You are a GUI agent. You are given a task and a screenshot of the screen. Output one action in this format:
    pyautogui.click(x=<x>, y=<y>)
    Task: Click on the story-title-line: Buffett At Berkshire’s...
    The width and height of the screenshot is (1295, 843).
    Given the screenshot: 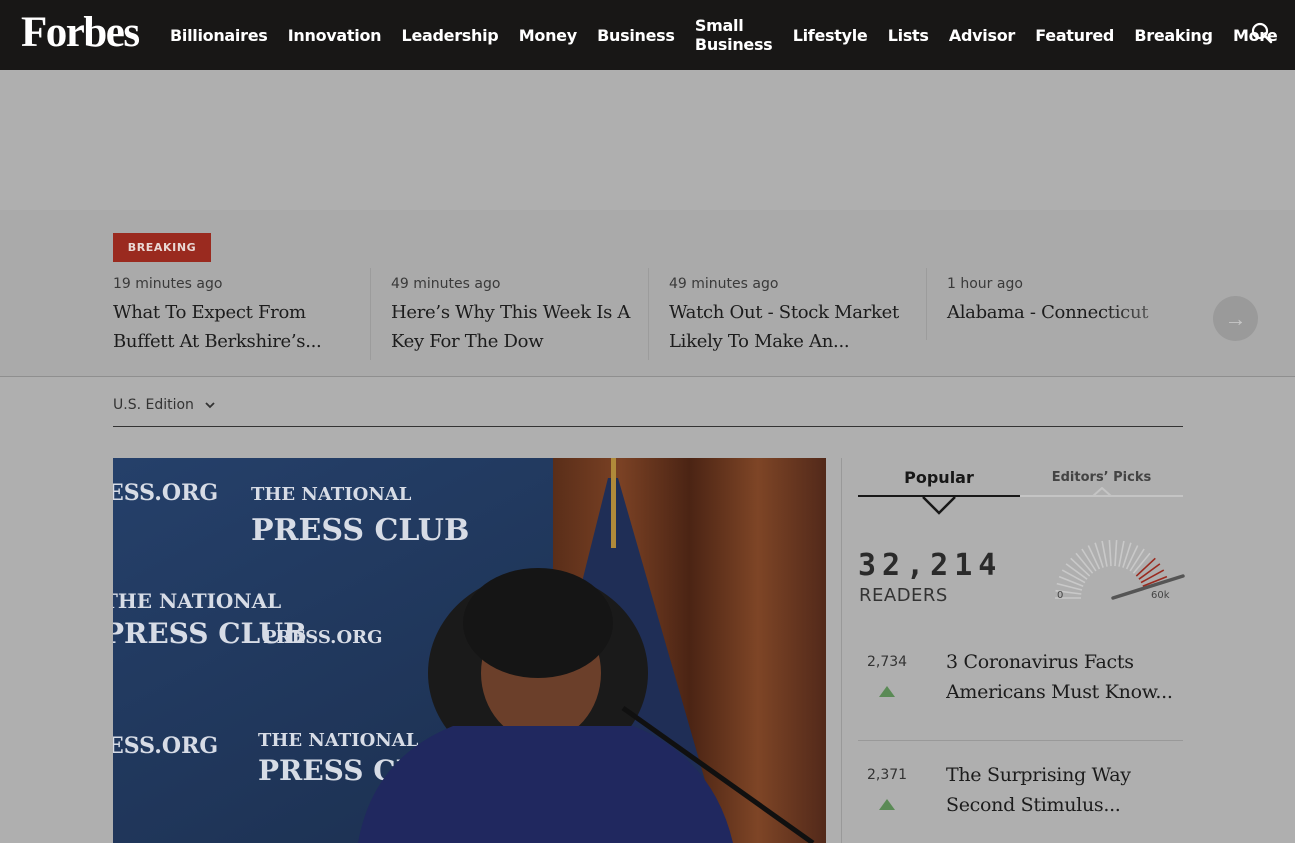 What is the action you would take?
    pyautogui.click(x=217, y=341)
    